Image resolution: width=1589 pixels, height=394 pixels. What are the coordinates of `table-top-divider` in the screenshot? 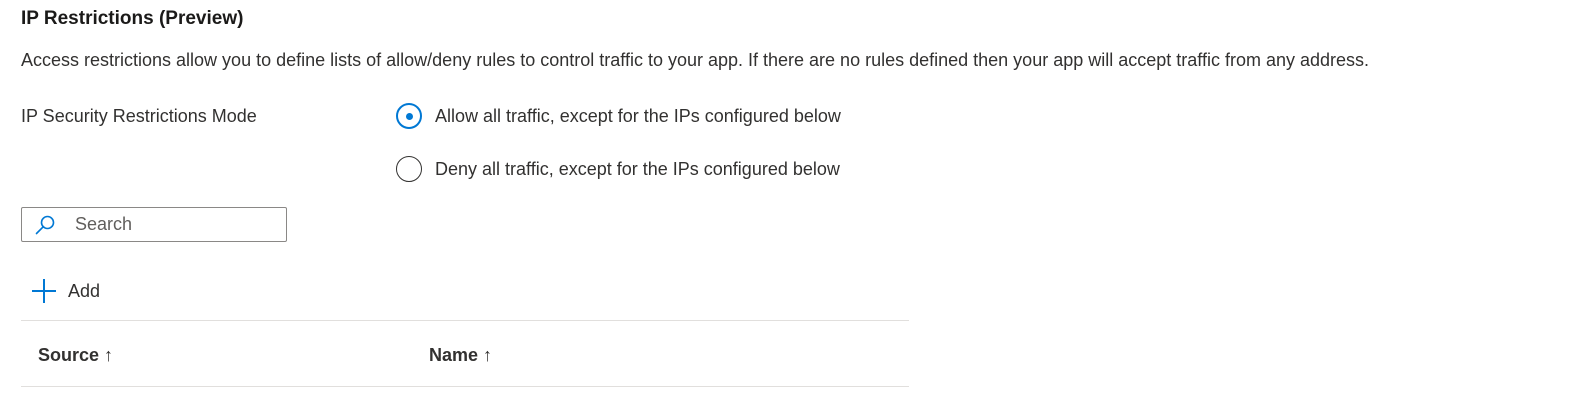 It's located at (465, 320).